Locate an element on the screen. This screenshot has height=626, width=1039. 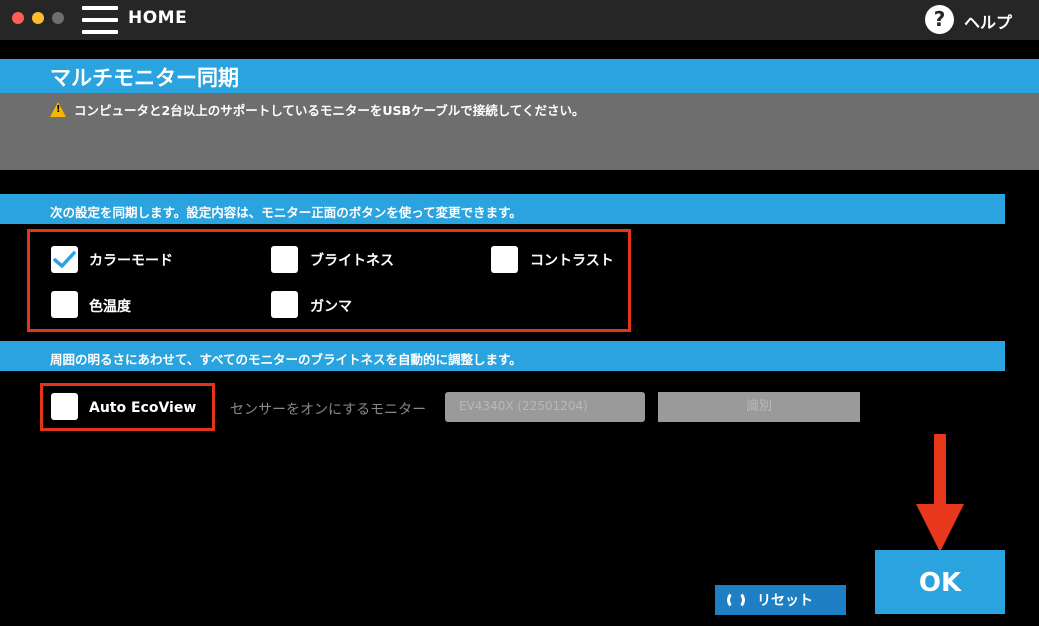
window-maximize-button is located at coordinates (58, 18).